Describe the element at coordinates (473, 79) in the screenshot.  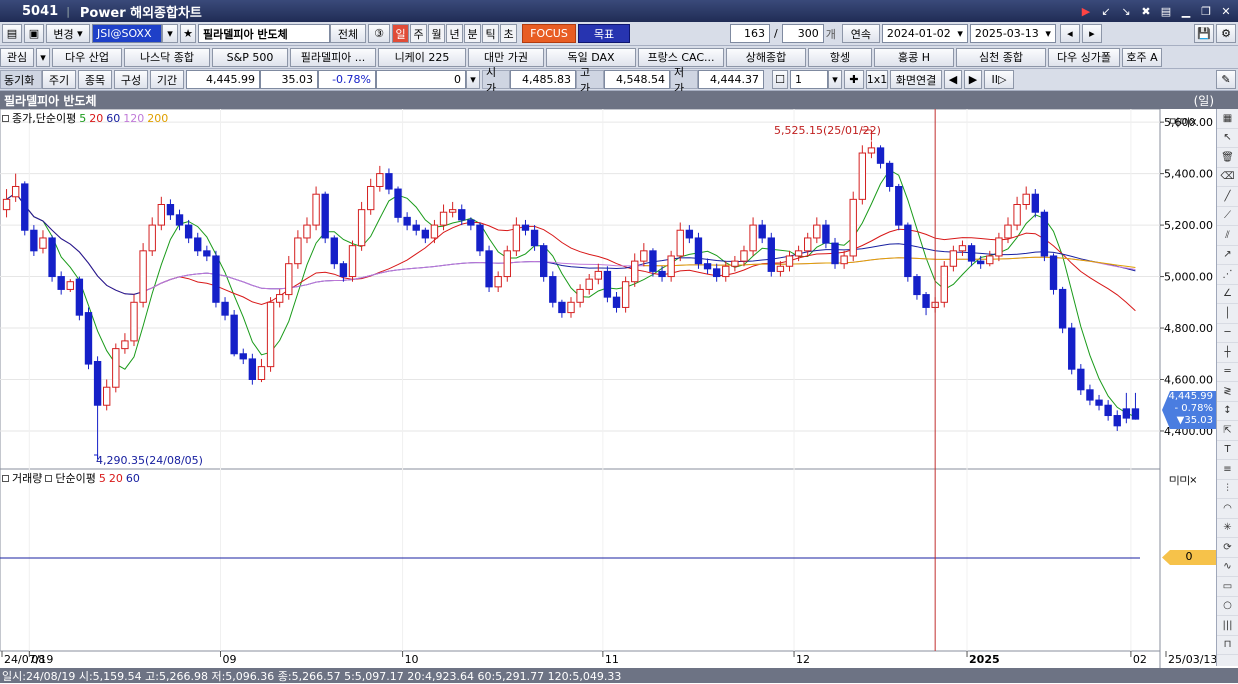
I see `volume-dropdown-icon: ▾` at that location.